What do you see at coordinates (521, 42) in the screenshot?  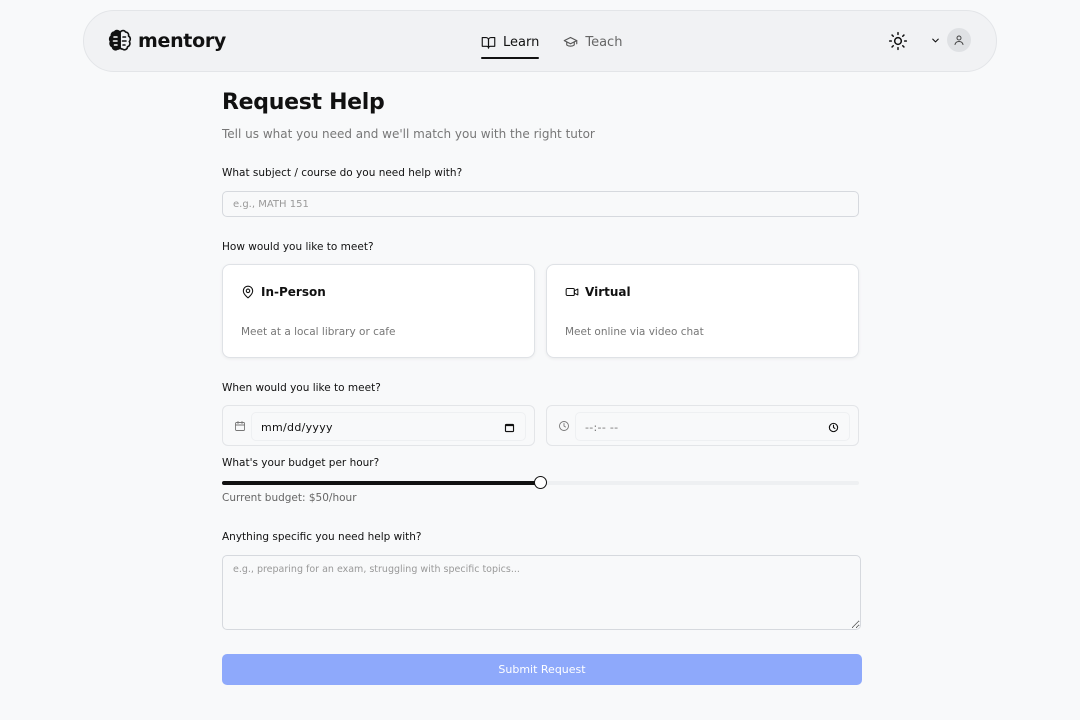 I see `nav-tab-label: Learn` at bounding box center [521, 42].